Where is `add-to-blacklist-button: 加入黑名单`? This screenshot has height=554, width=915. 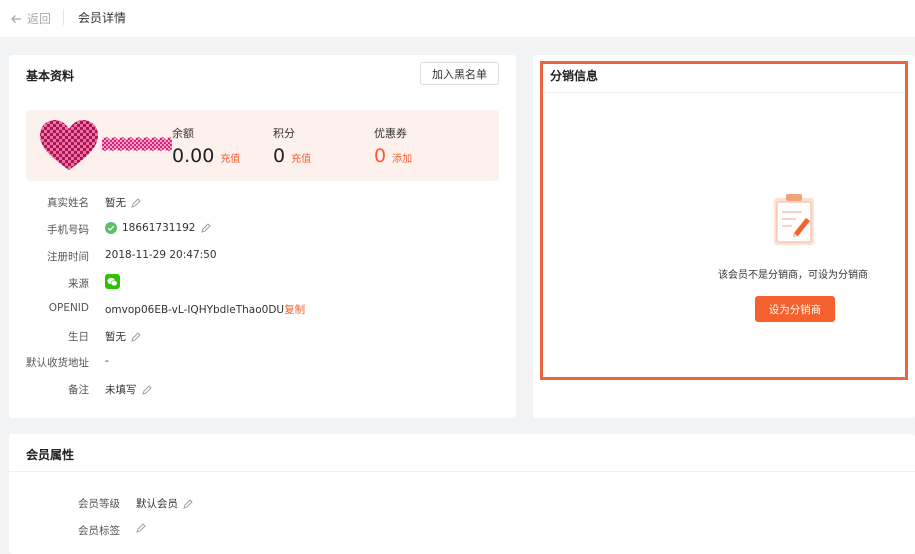 add-to-blacklist-button: 加入黑名单 is located at coordinates (459, 73).